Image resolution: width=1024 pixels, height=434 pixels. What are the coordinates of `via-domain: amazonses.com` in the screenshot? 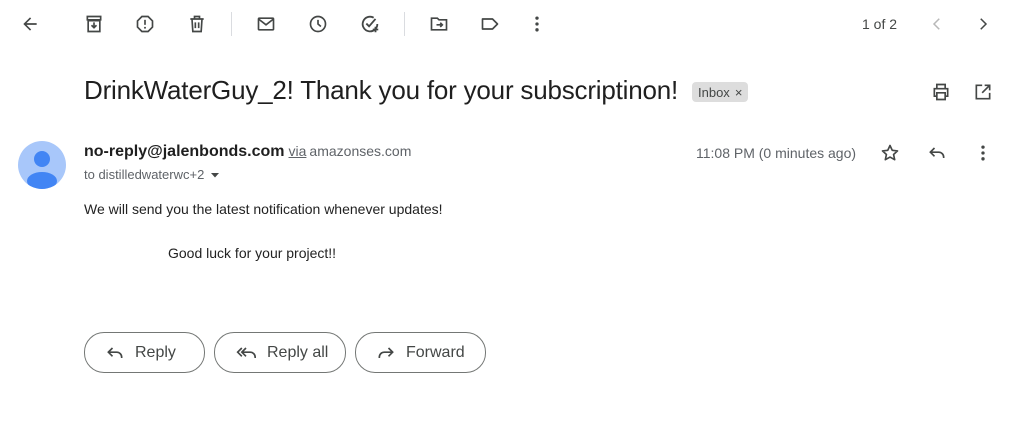 It's located at (360, 151).